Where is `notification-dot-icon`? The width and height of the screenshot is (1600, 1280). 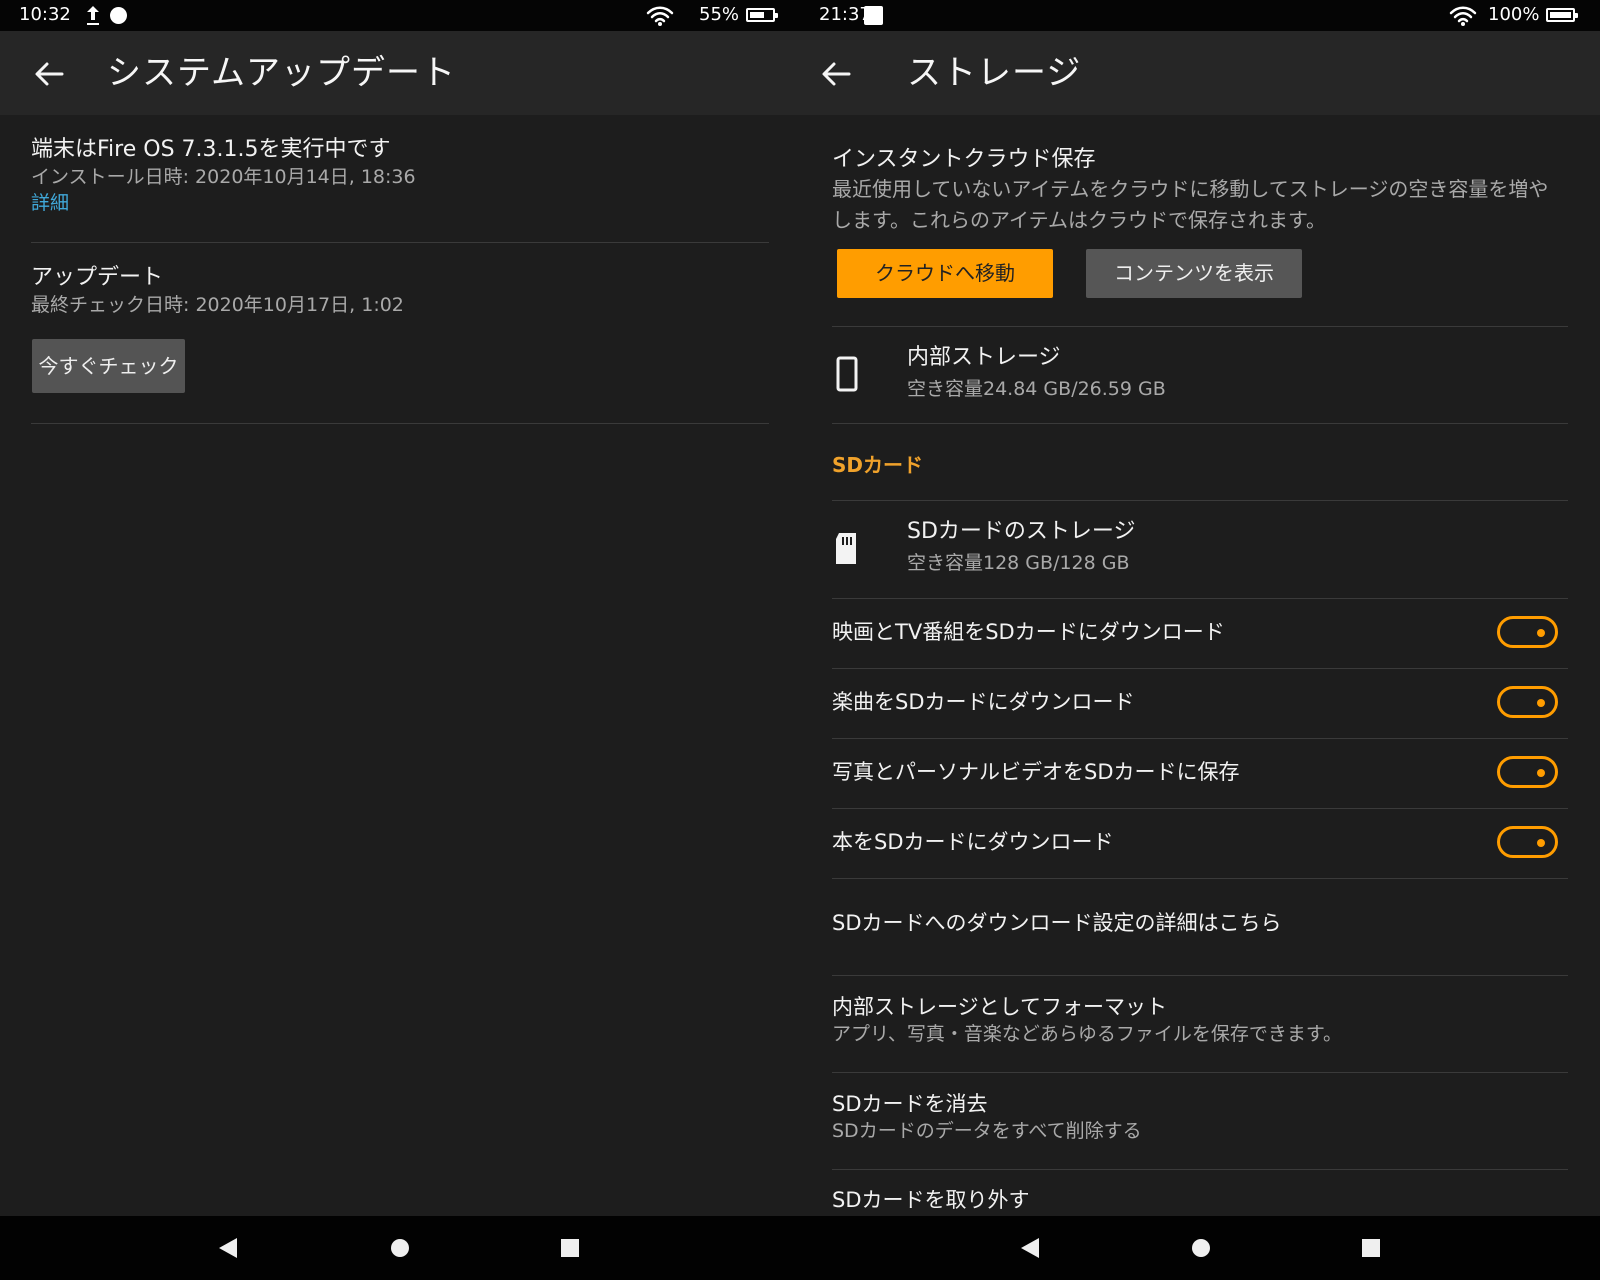
notification-dot-icon is located at coordinates (118, 15).